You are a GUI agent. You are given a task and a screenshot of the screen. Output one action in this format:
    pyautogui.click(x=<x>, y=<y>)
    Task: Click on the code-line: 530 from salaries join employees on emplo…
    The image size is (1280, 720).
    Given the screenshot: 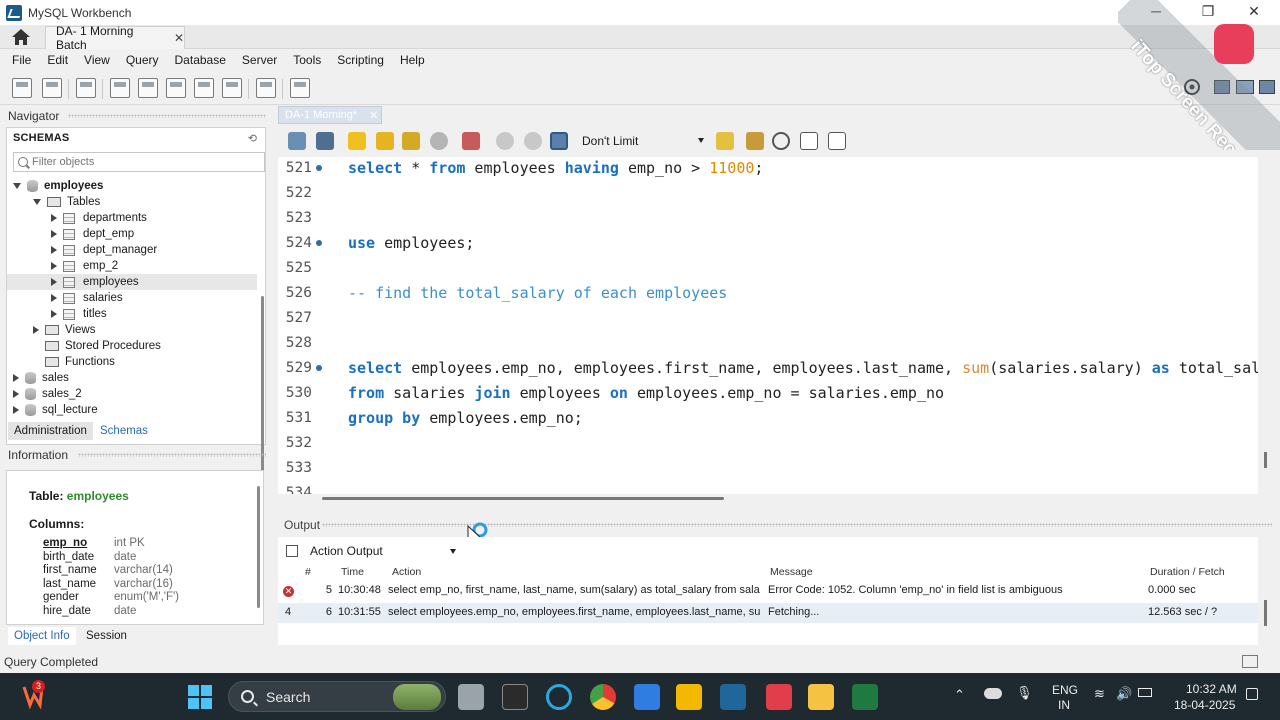 What is the action you would take?
    pyautogui.click(x=768, y=392)
    